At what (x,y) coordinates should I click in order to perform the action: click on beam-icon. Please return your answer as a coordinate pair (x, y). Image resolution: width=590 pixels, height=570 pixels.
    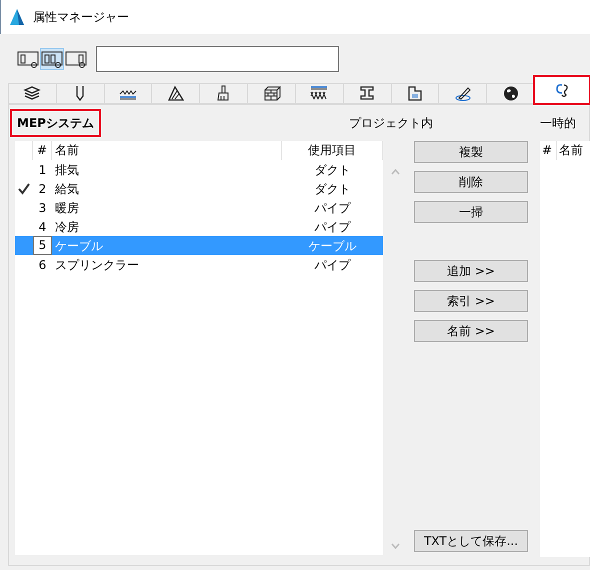
    Looking at the image, I should click on (367, 93).